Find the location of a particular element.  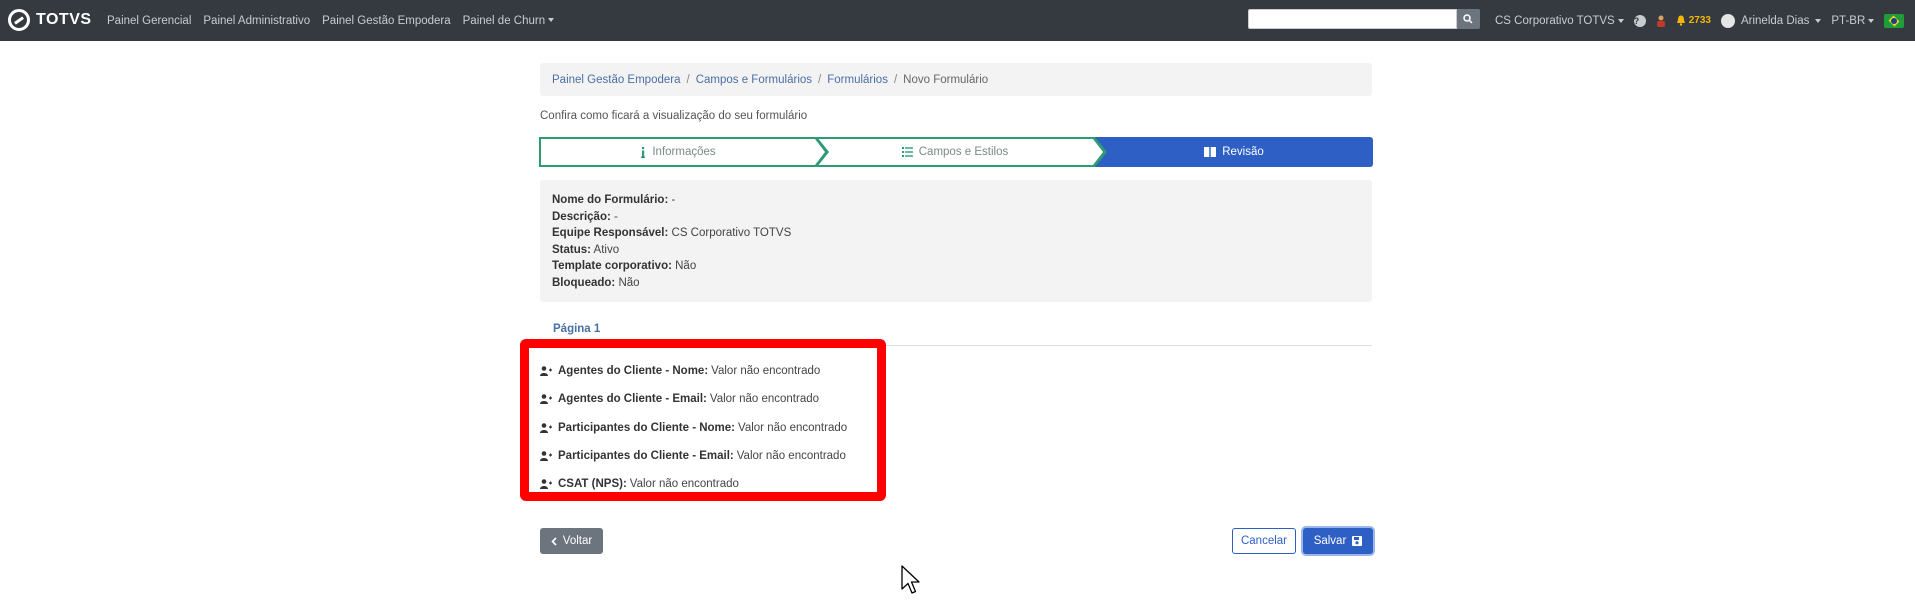

back-button-label: Voltar is located at coordinates (577, 541).